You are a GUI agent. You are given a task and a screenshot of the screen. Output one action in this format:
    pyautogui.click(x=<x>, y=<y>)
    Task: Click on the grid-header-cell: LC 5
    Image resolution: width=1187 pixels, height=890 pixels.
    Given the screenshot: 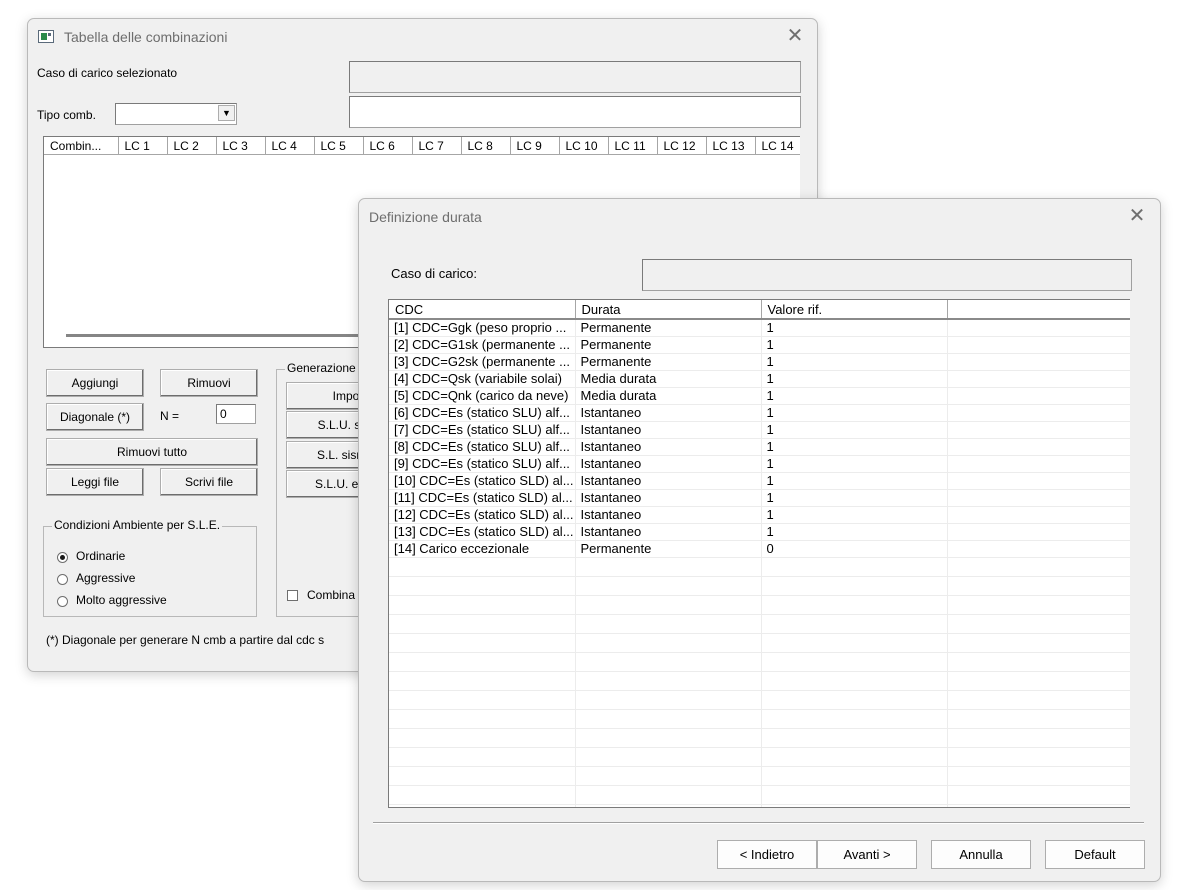 What is the action you would take?
    pyautogui.click(x=339, y=146)
    